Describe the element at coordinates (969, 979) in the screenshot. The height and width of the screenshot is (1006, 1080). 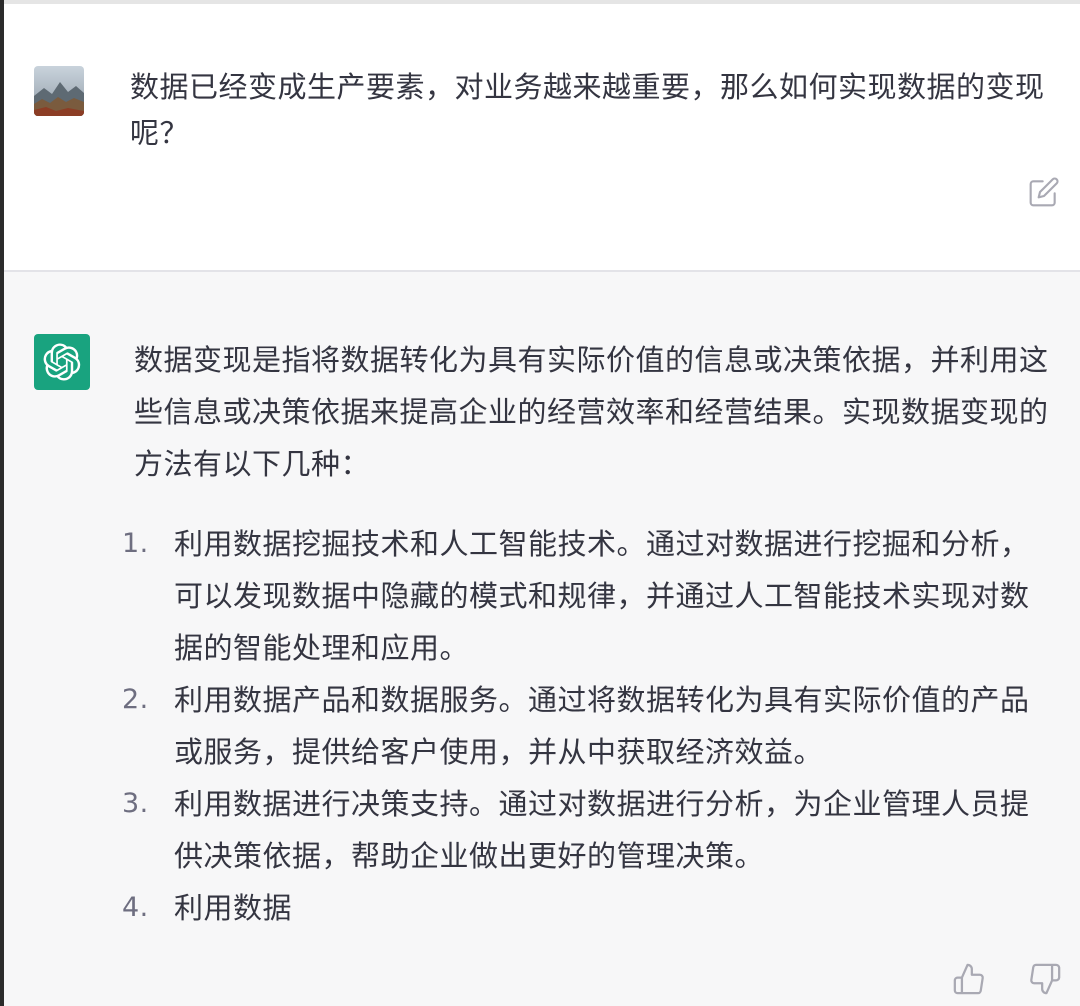
I see `thumbs-up-icon` at that location.